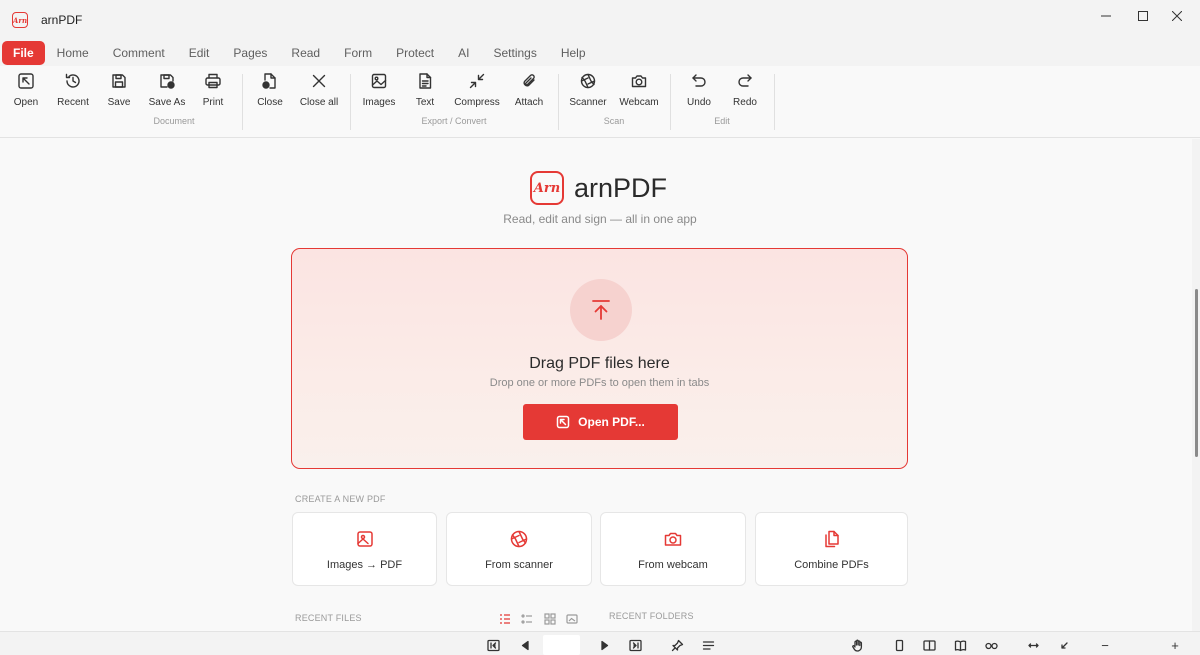 Image resolution: width=1200 pixels, height=655 pixels. I want to click on drop-zone-title: Drag PDF files here, so click(599, 363).